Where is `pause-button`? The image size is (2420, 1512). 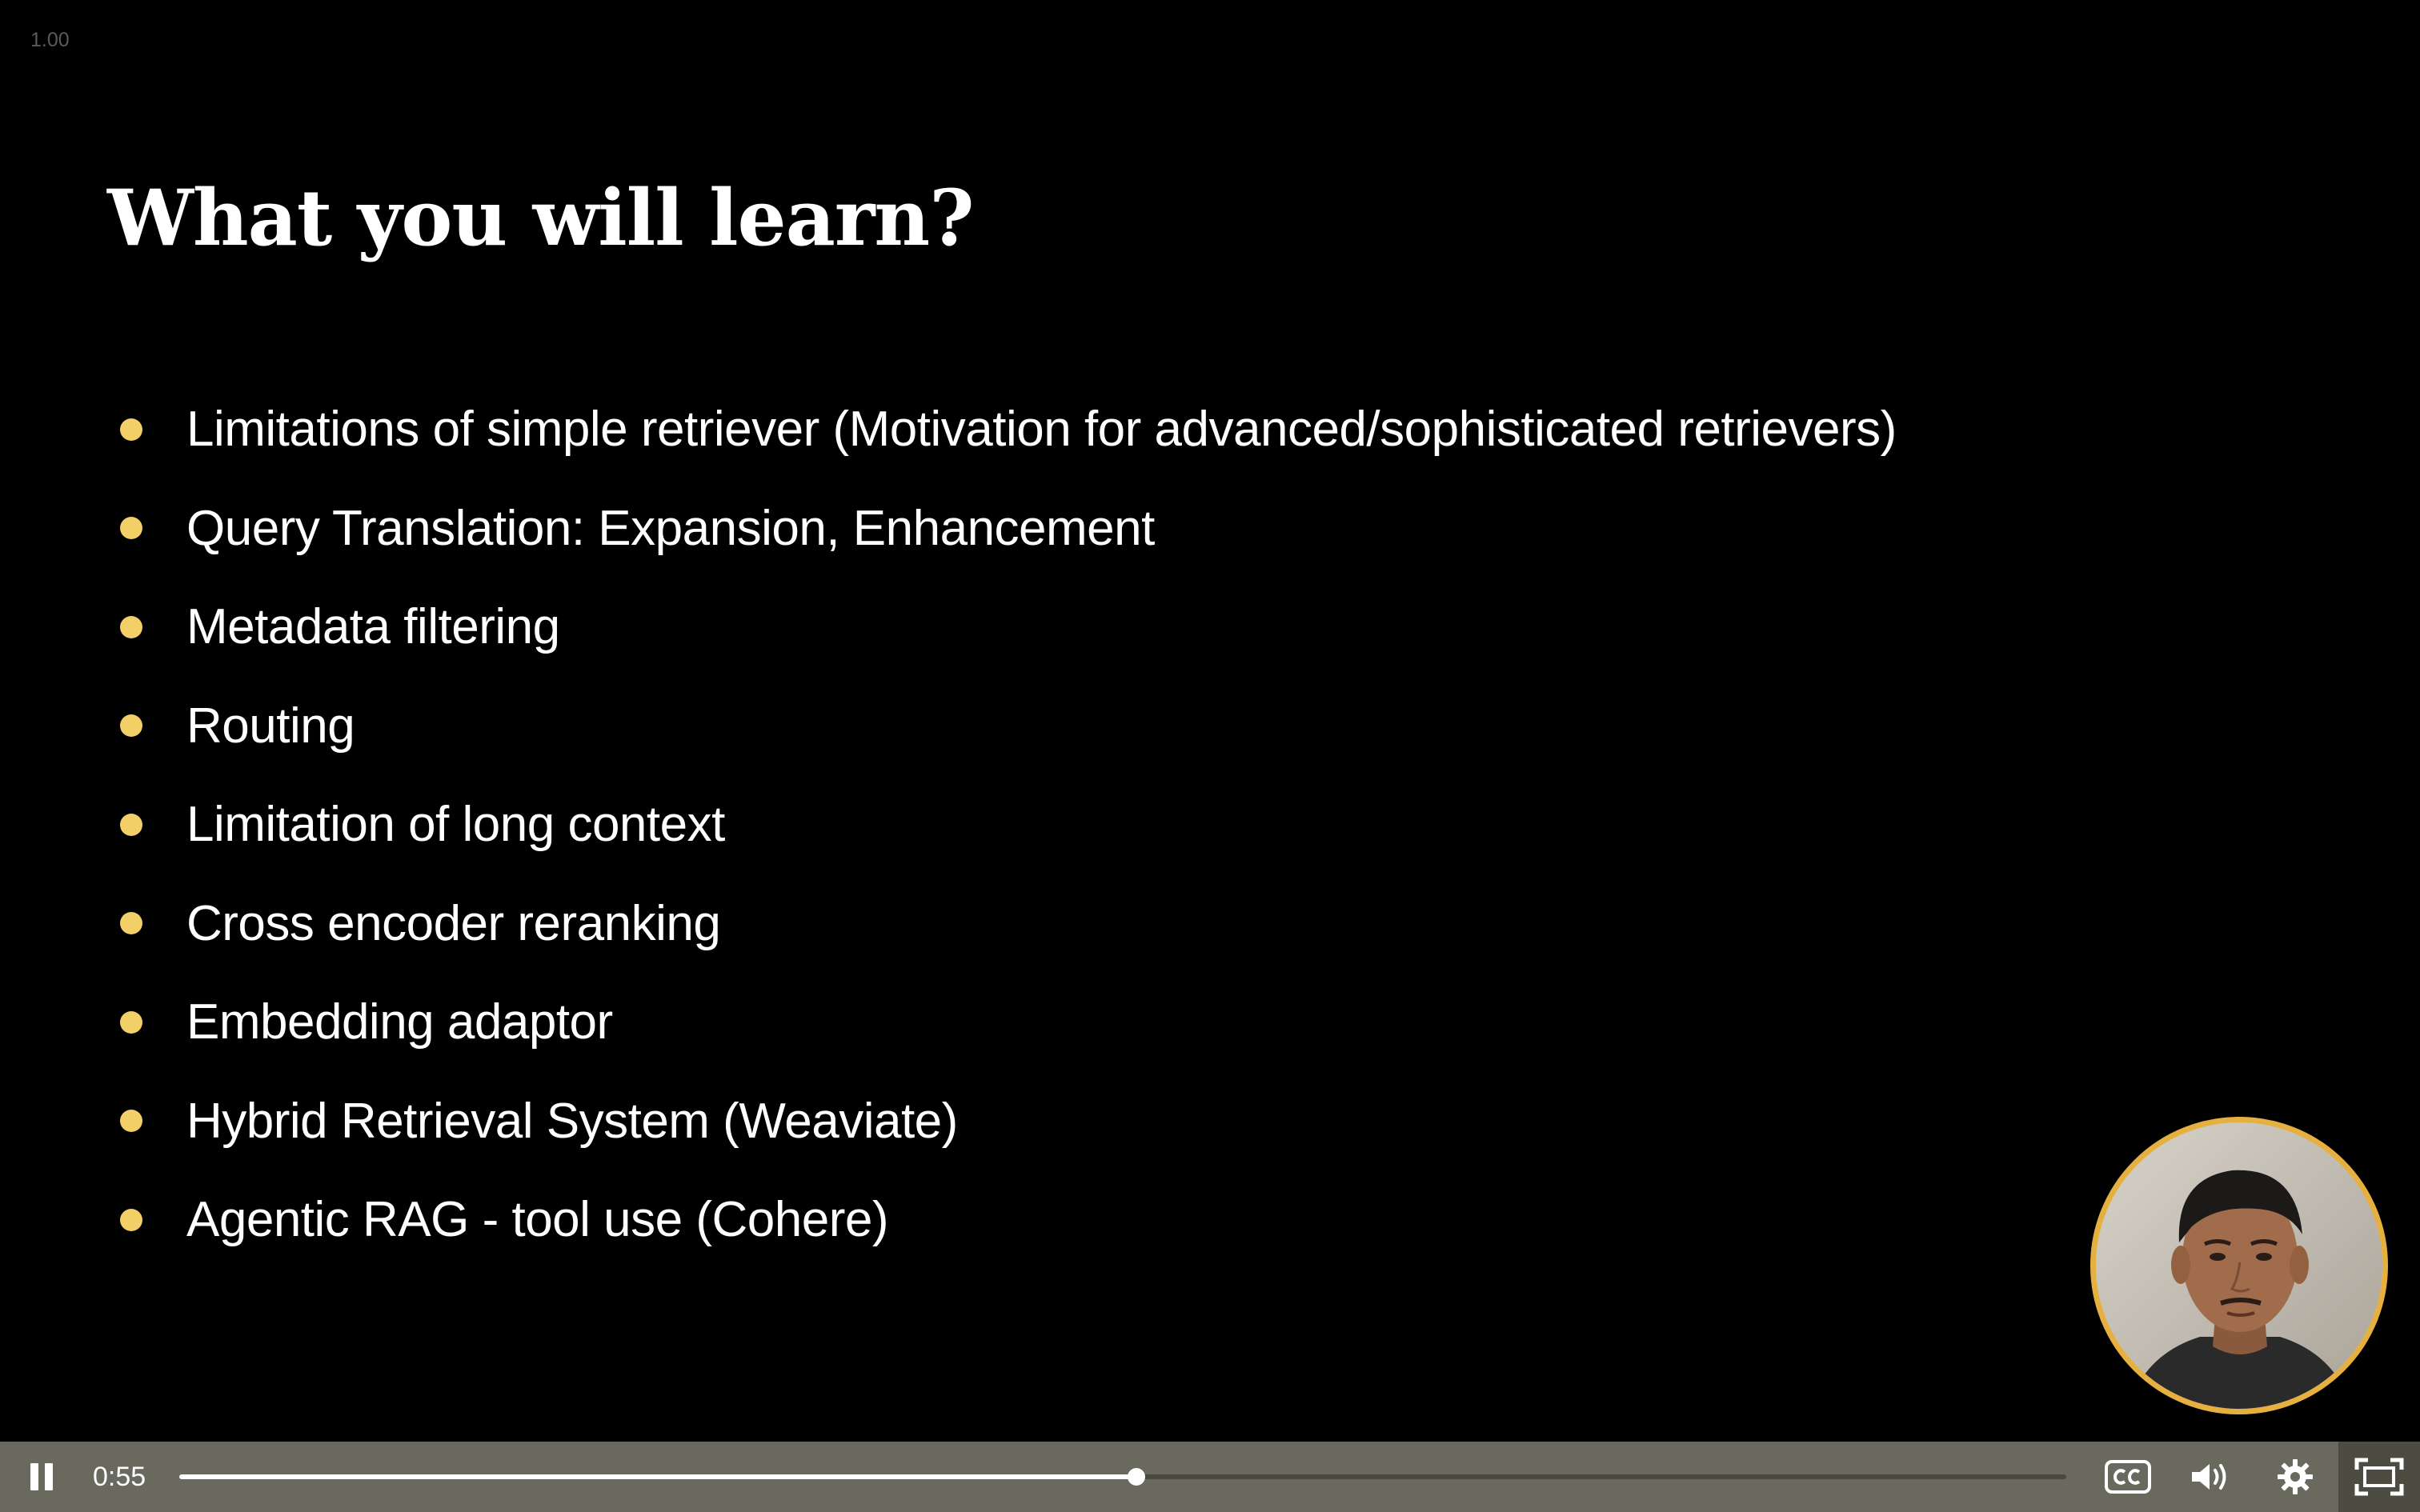
pause-button is located at coordinates (42, 1477).